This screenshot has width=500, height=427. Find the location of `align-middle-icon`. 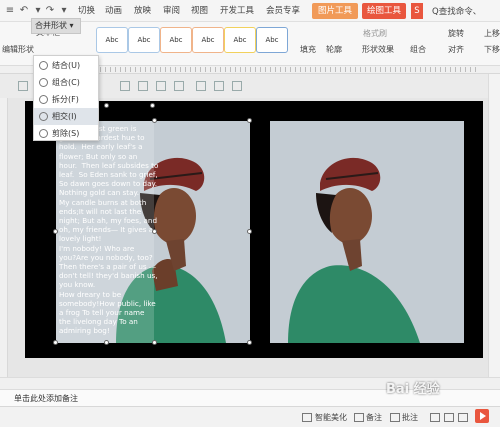

align-middle-icon is located at coordinates (179, 86).